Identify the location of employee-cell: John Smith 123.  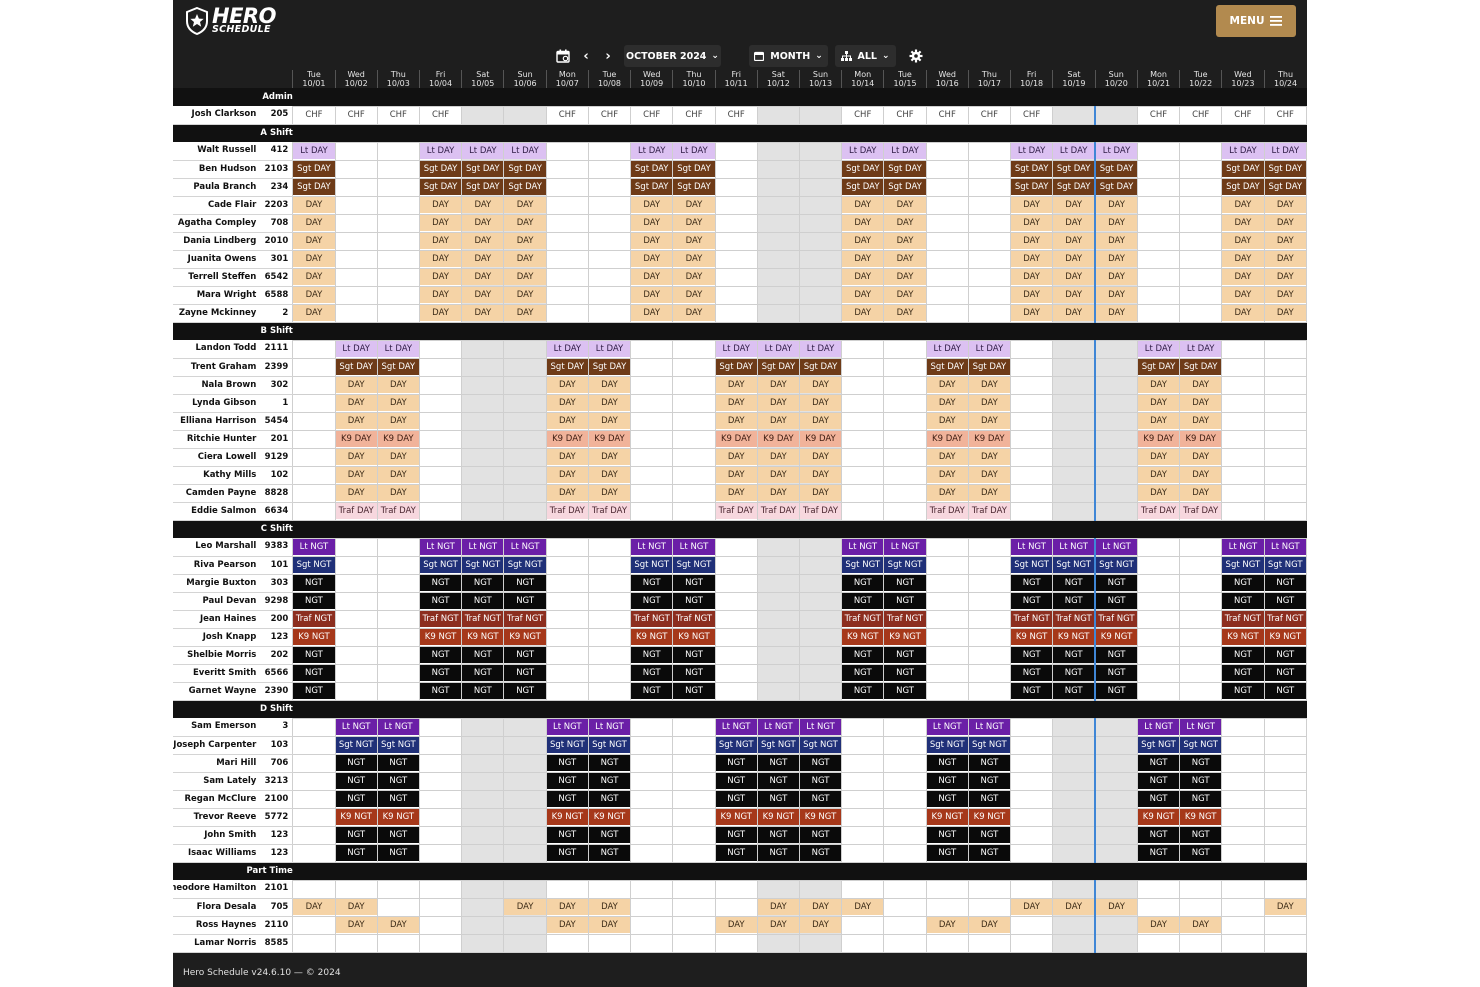
(233, 835).